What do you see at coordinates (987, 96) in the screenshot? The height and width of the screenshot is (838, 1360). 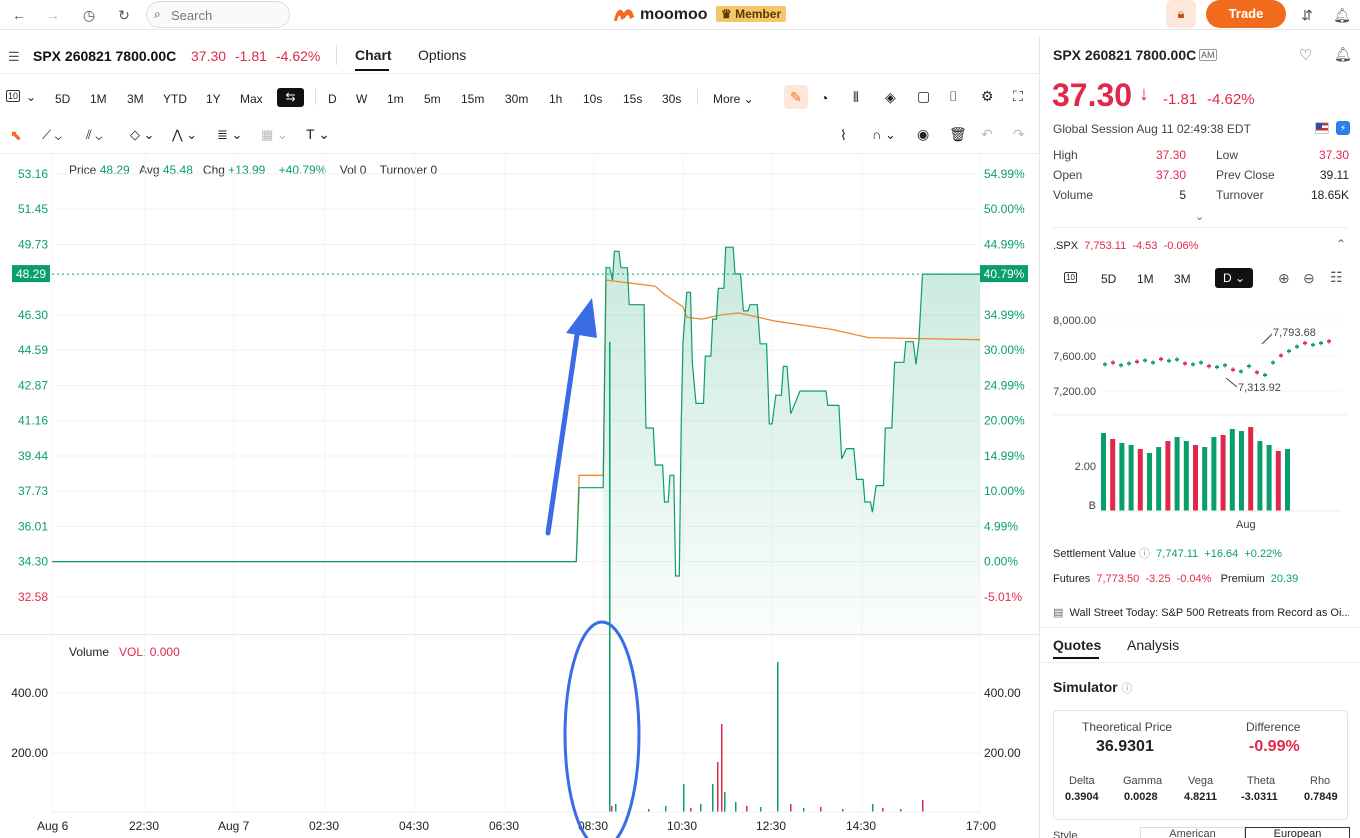 I see `settings-gear-icon: ⚙` at bounding box center [987, 96].